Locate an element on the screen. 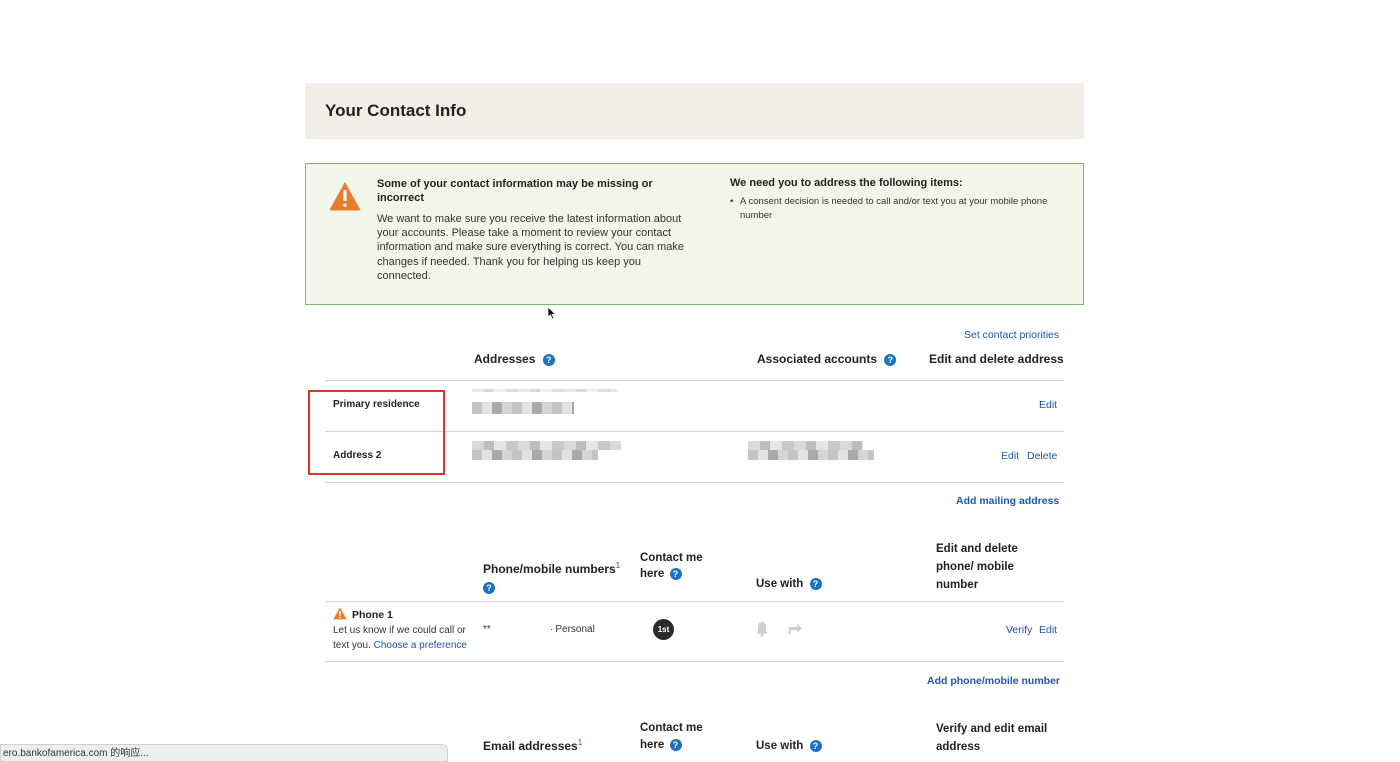  addresses-column-header: Addresses ? is located at coordinates (514, 359).